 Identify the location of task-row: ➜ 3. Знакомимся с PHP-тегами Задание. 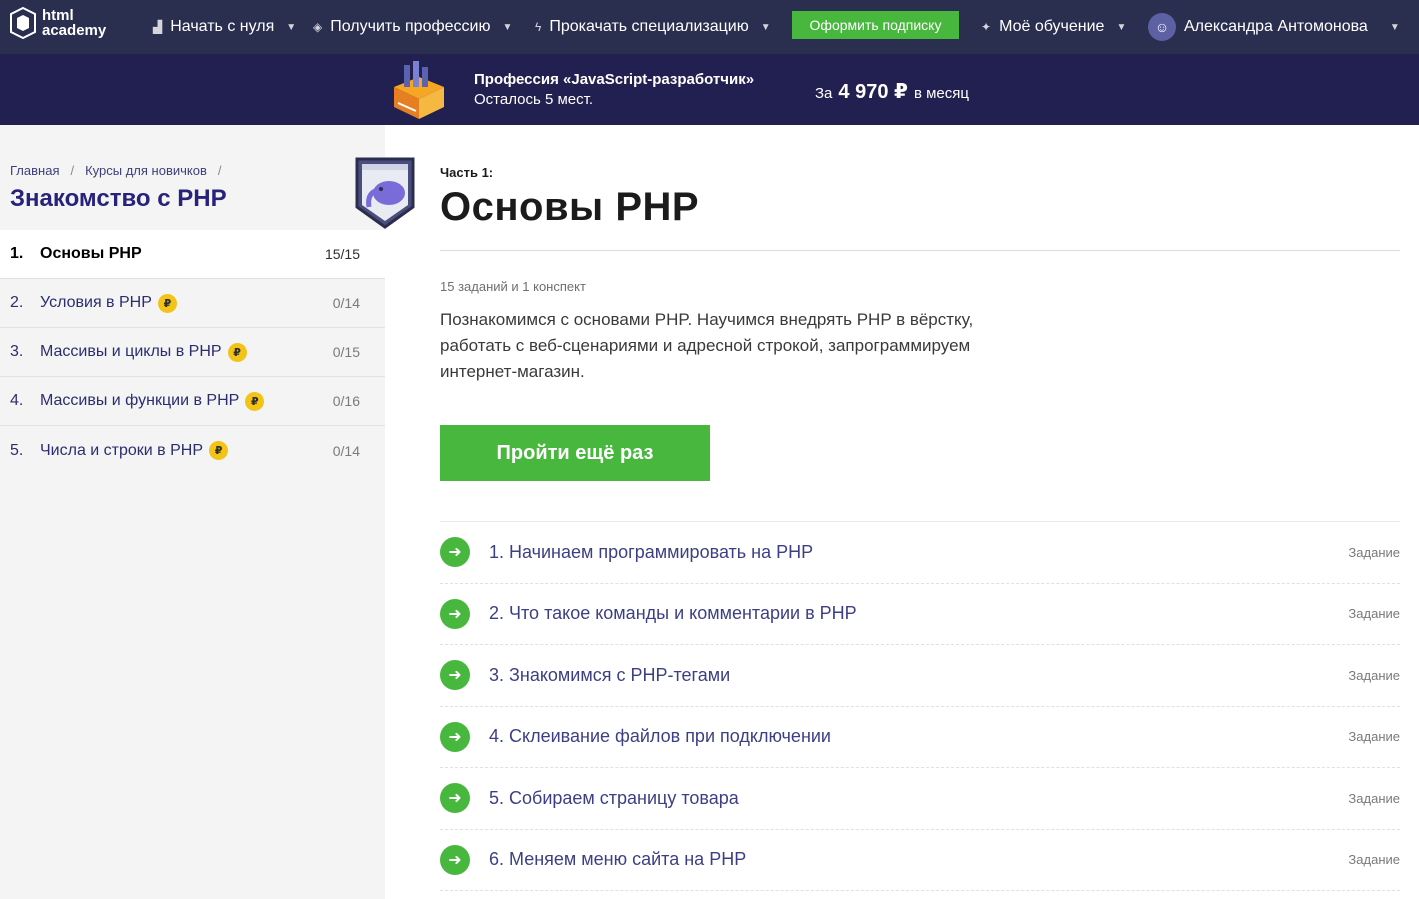
(920, 676).